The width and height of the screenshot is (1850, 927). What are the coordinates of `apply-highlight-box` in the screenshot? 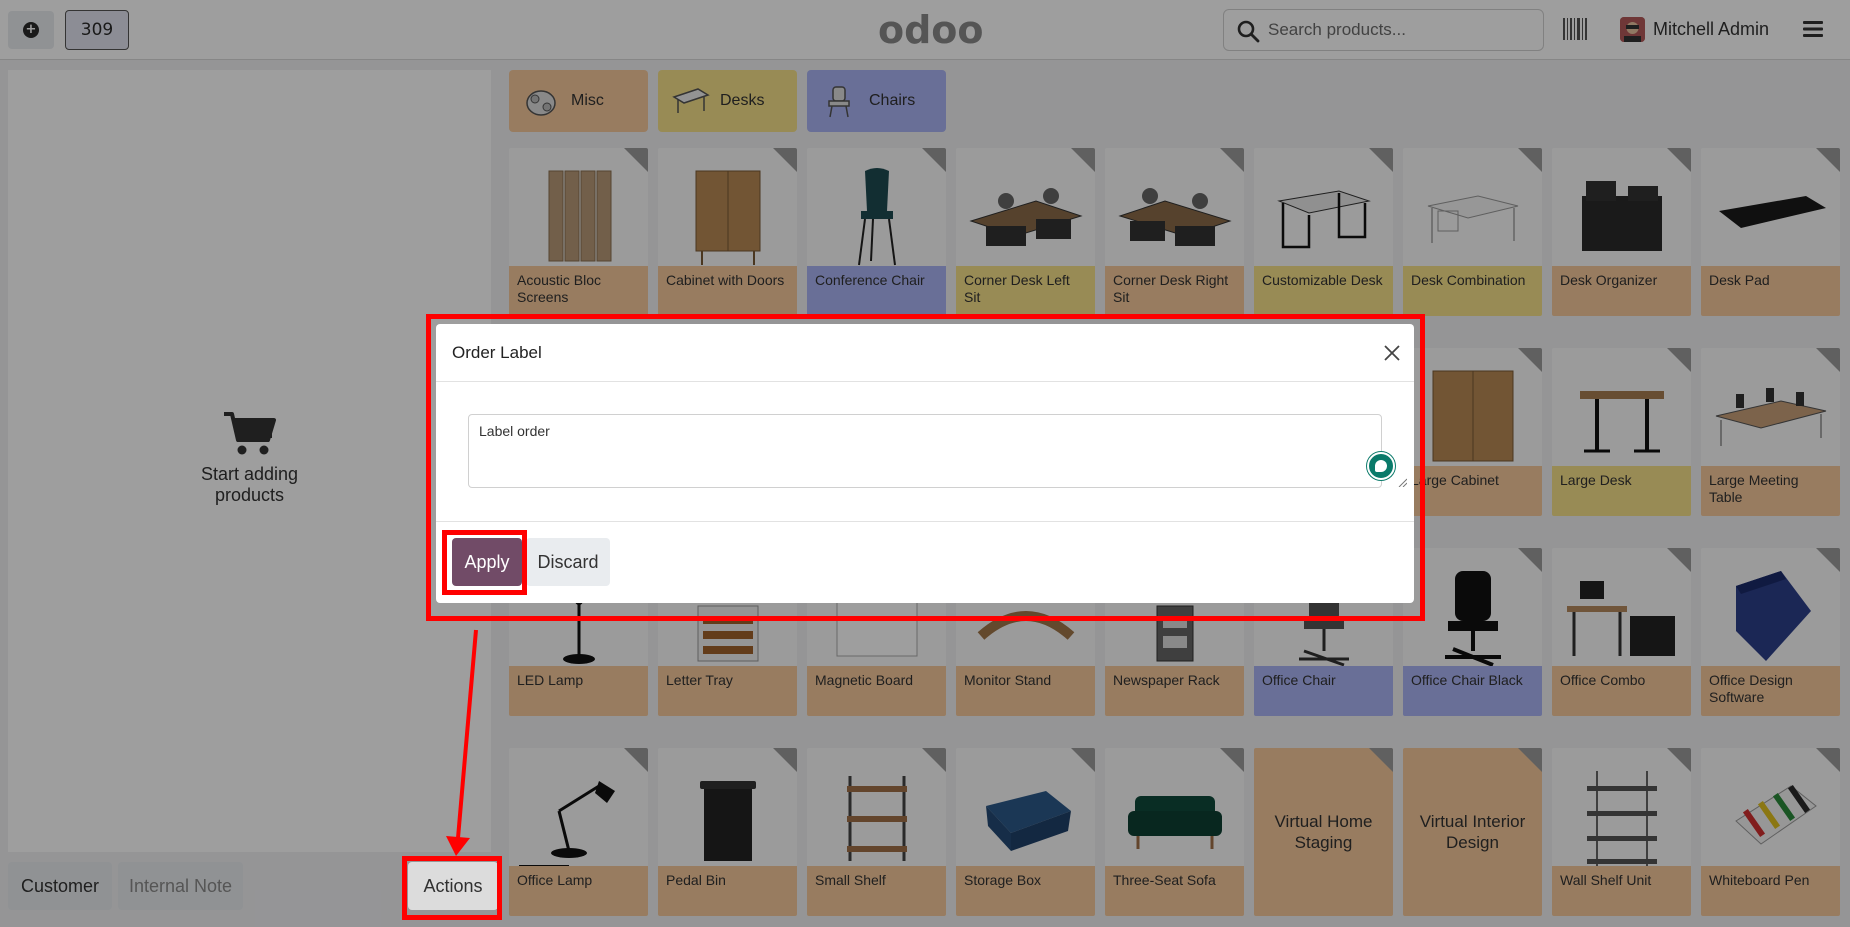 It's located at (484, 562).